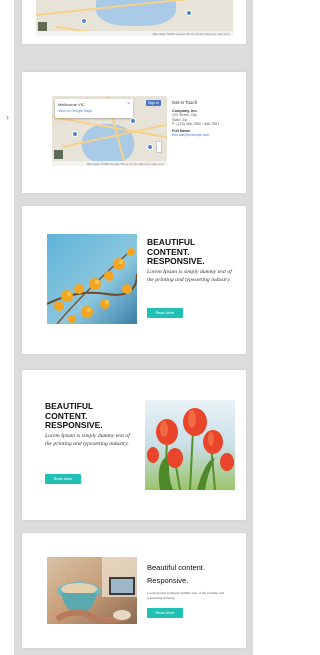 The image size is (320, 655). What do you see at coordinates (207, 135) in the screenshot?
I see `contact-email-link: first.last@example.com` at bounding box center [207, 135].